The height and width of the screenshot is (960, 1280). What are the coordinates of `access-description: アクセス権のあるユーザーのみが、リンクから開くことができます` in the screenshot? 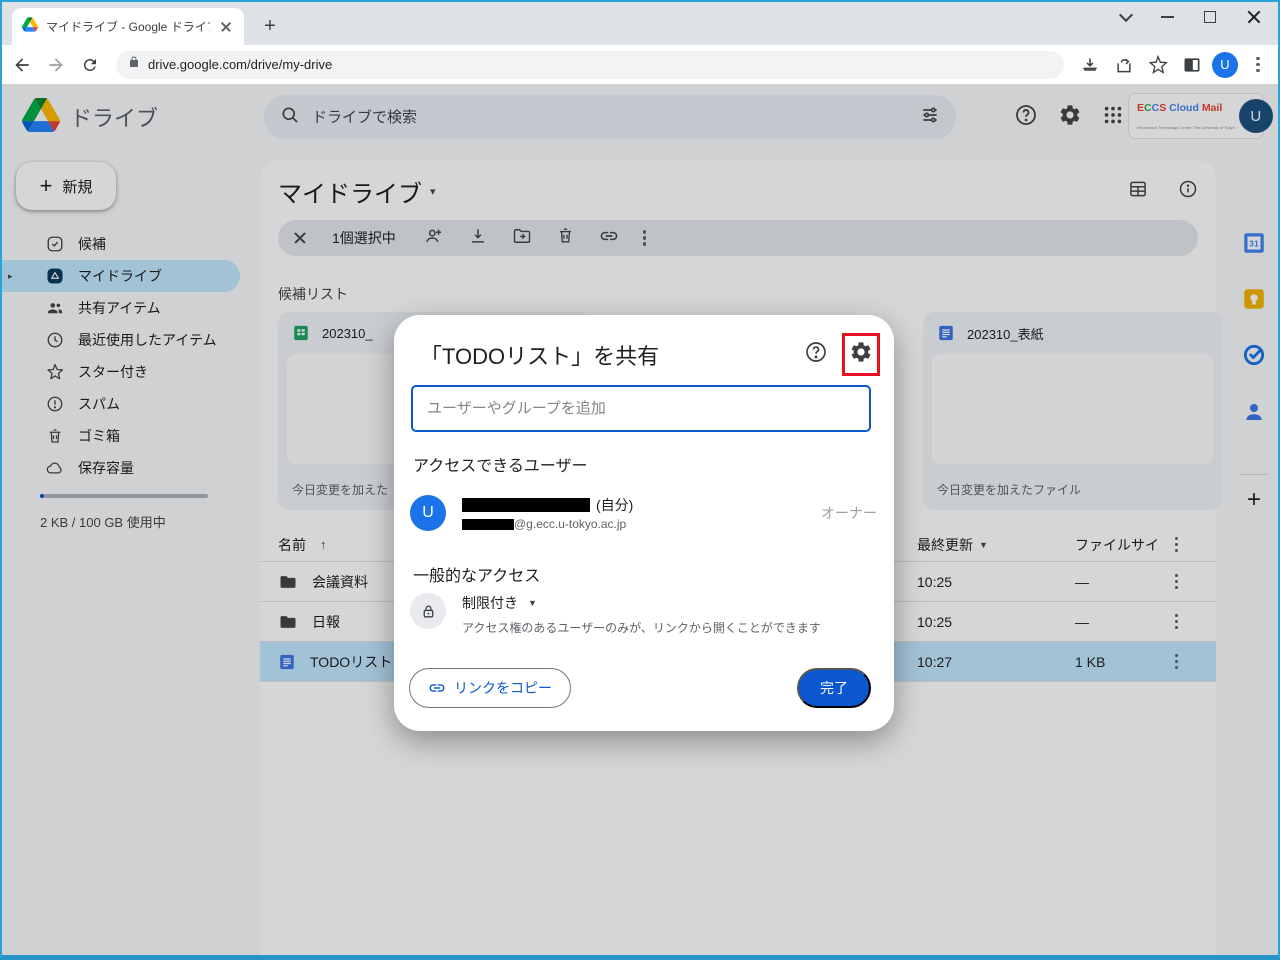 It's located at (641, 628).